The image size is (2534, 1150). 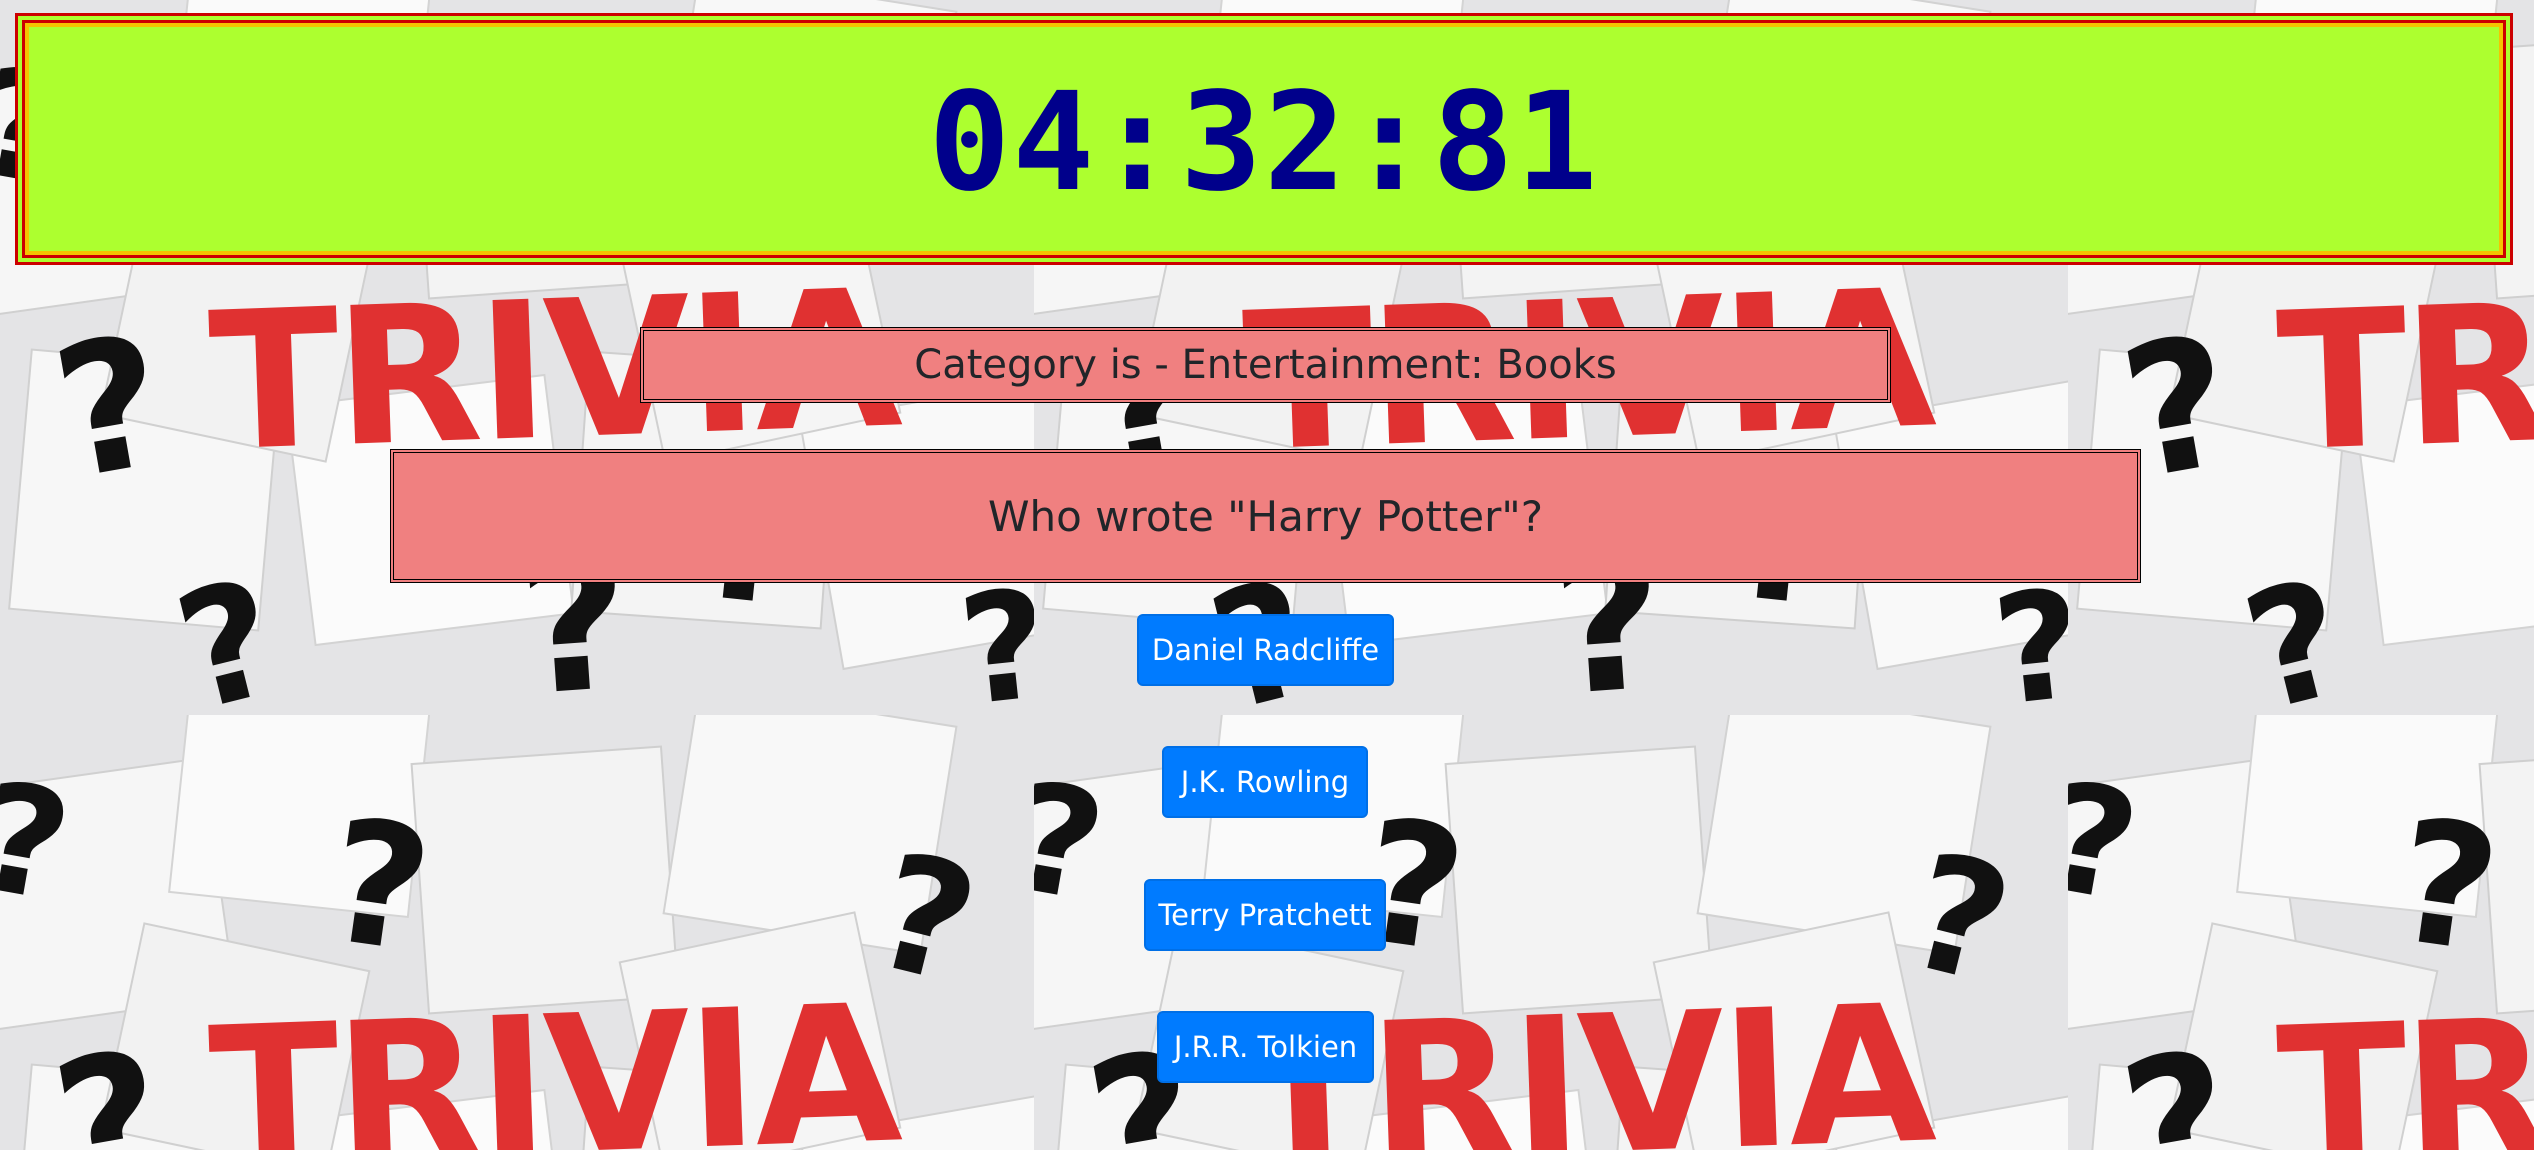 What do you see at coordinates (1265, 915) in the screenshot?
I see `answer-button-terry-pratchett: Terry Pratchett` at bounding box center [1265, 915].